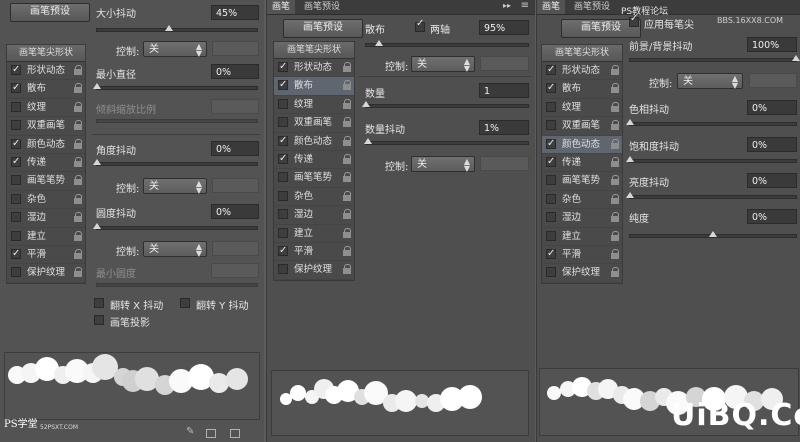 The image size is (800, 442). I want to click on scatter-field: 95%, so click(504, 27).